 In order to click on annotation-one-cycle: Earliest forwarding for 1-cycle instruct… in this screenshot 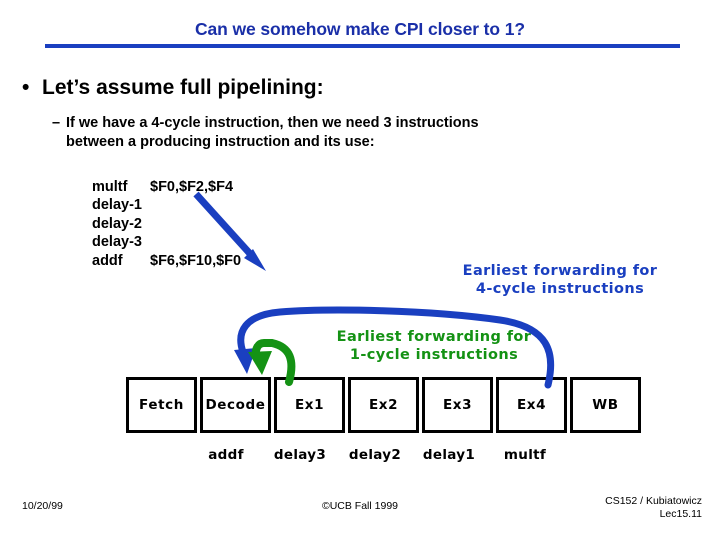, I will do `click(434, 346)`.